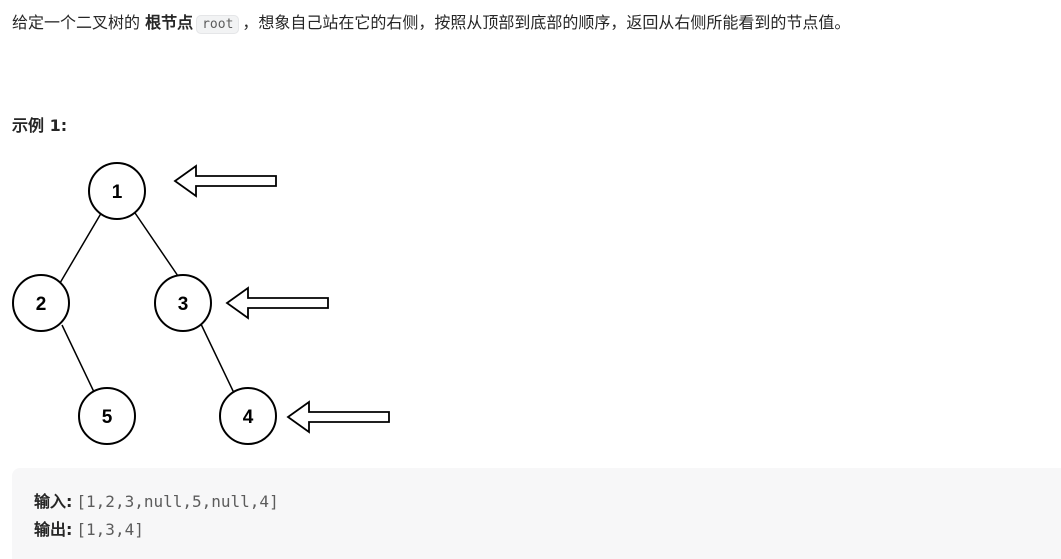 This screenshot has width=1061, height=559. What do you see at coordinates (110, 529) in the screenshot?
I see `output-value: [1,3,4]` at bounding box center [110, 529].